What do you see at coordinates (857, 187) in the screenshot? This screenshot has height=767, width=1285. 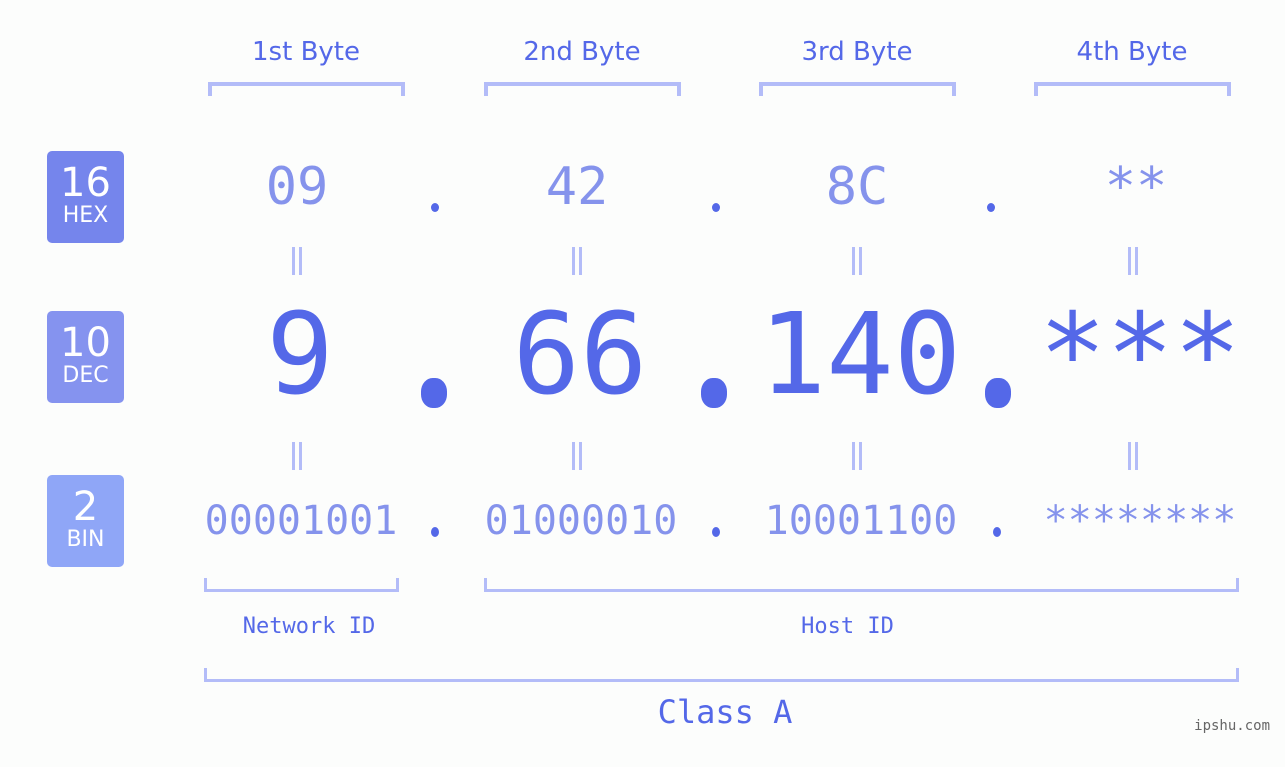 I see `hex-byte-3: 8C` at bounding box center [857, 187].